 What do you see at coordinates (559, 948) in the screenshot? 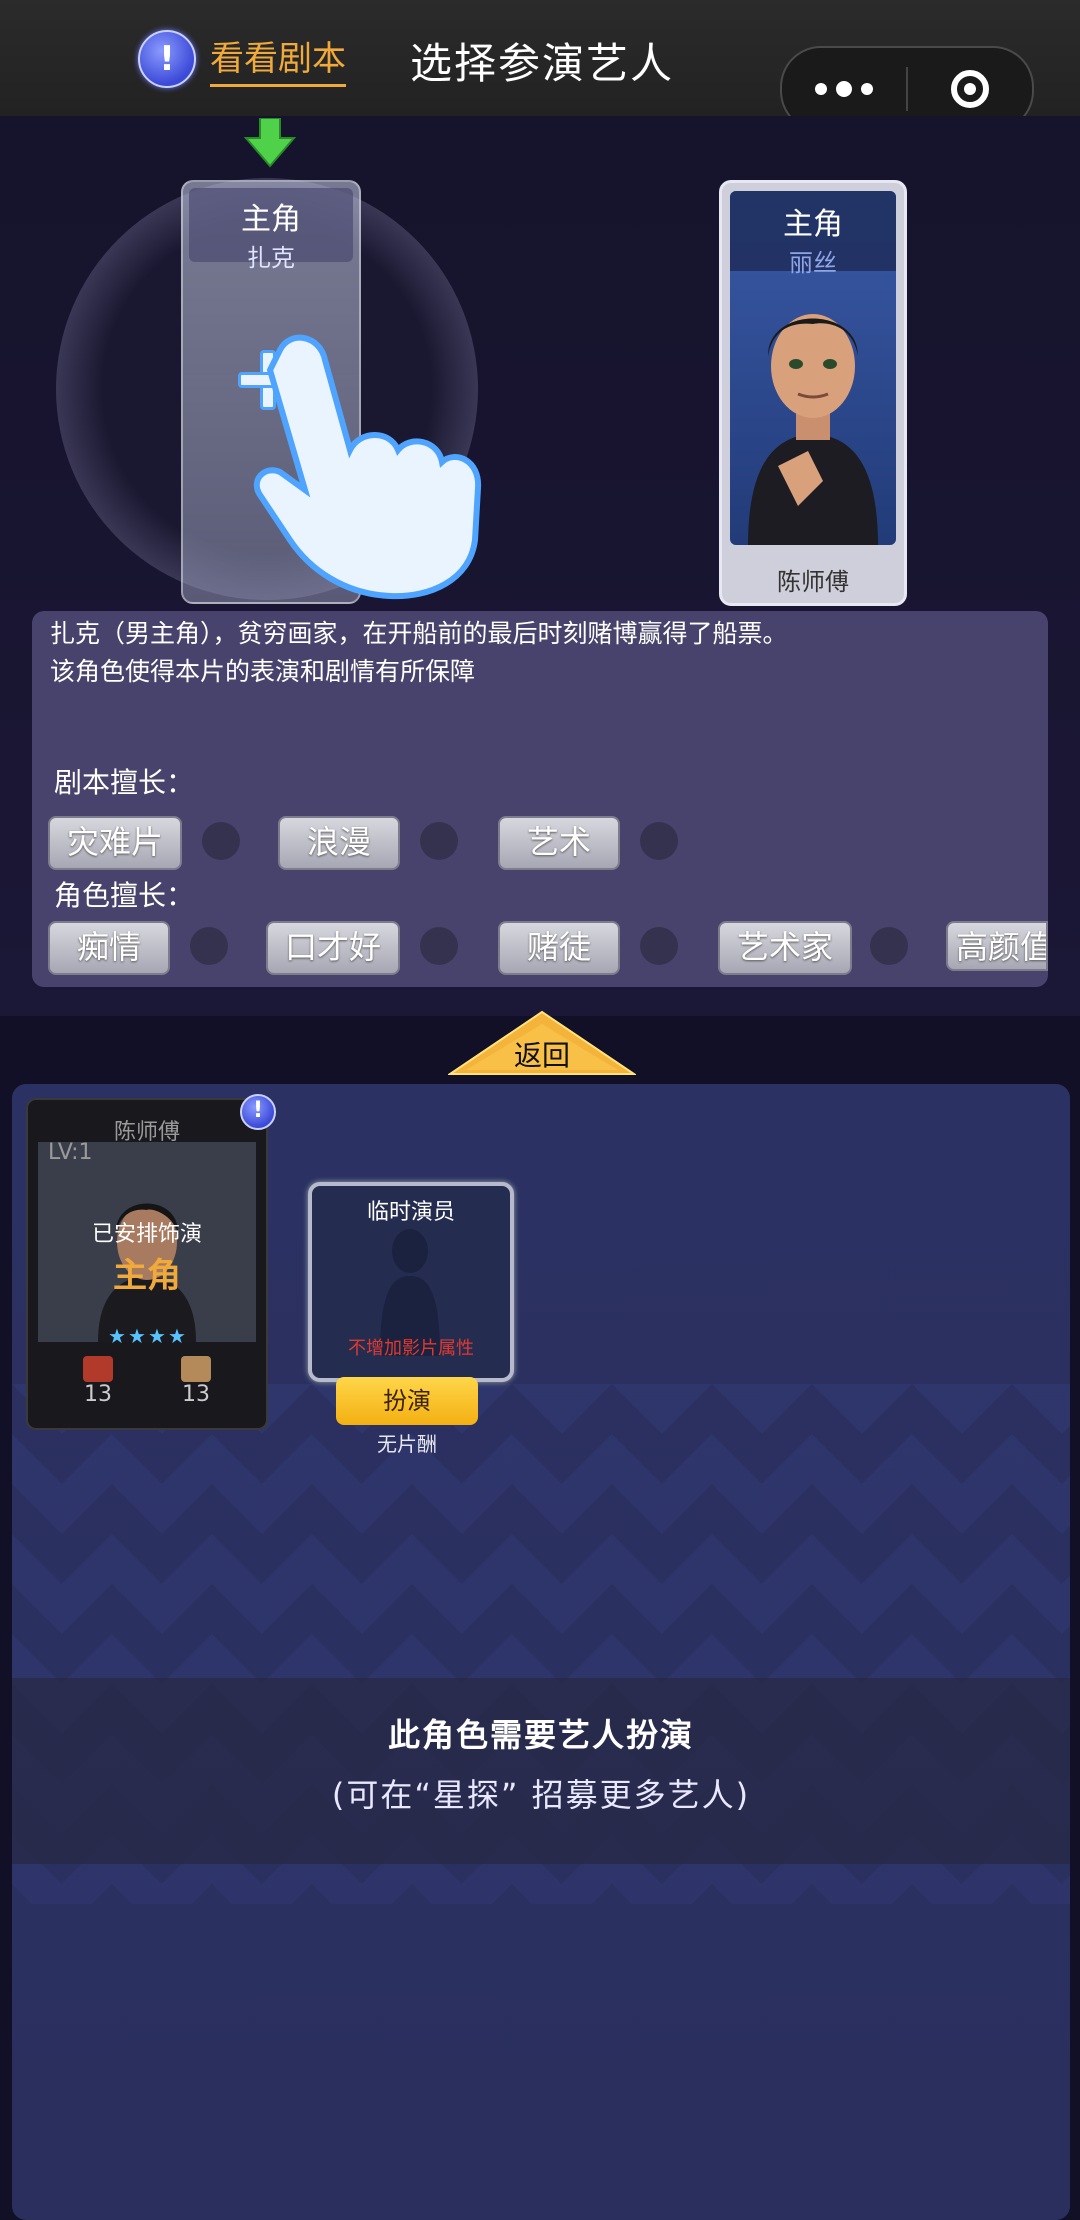
I see `role-tag: 赌徒` at bounding box center [559, 948].